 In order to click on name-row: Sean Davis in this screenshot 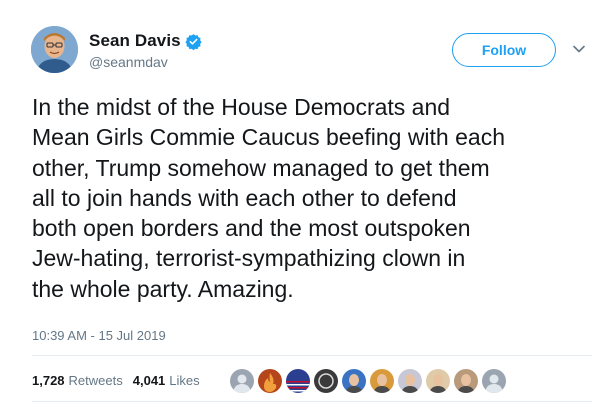, I will do `click(145, 41)`.